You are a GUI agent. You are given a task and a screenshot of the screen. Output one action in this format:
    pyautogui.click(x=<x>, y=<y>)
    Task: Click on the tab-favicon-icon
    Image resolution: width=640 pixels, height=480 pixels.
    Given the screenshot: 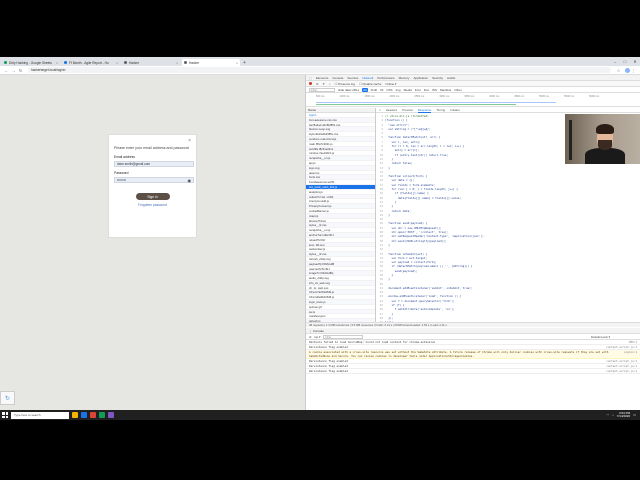 What is the action you would take?
    pyautogui.click(x=5, y=62)
    